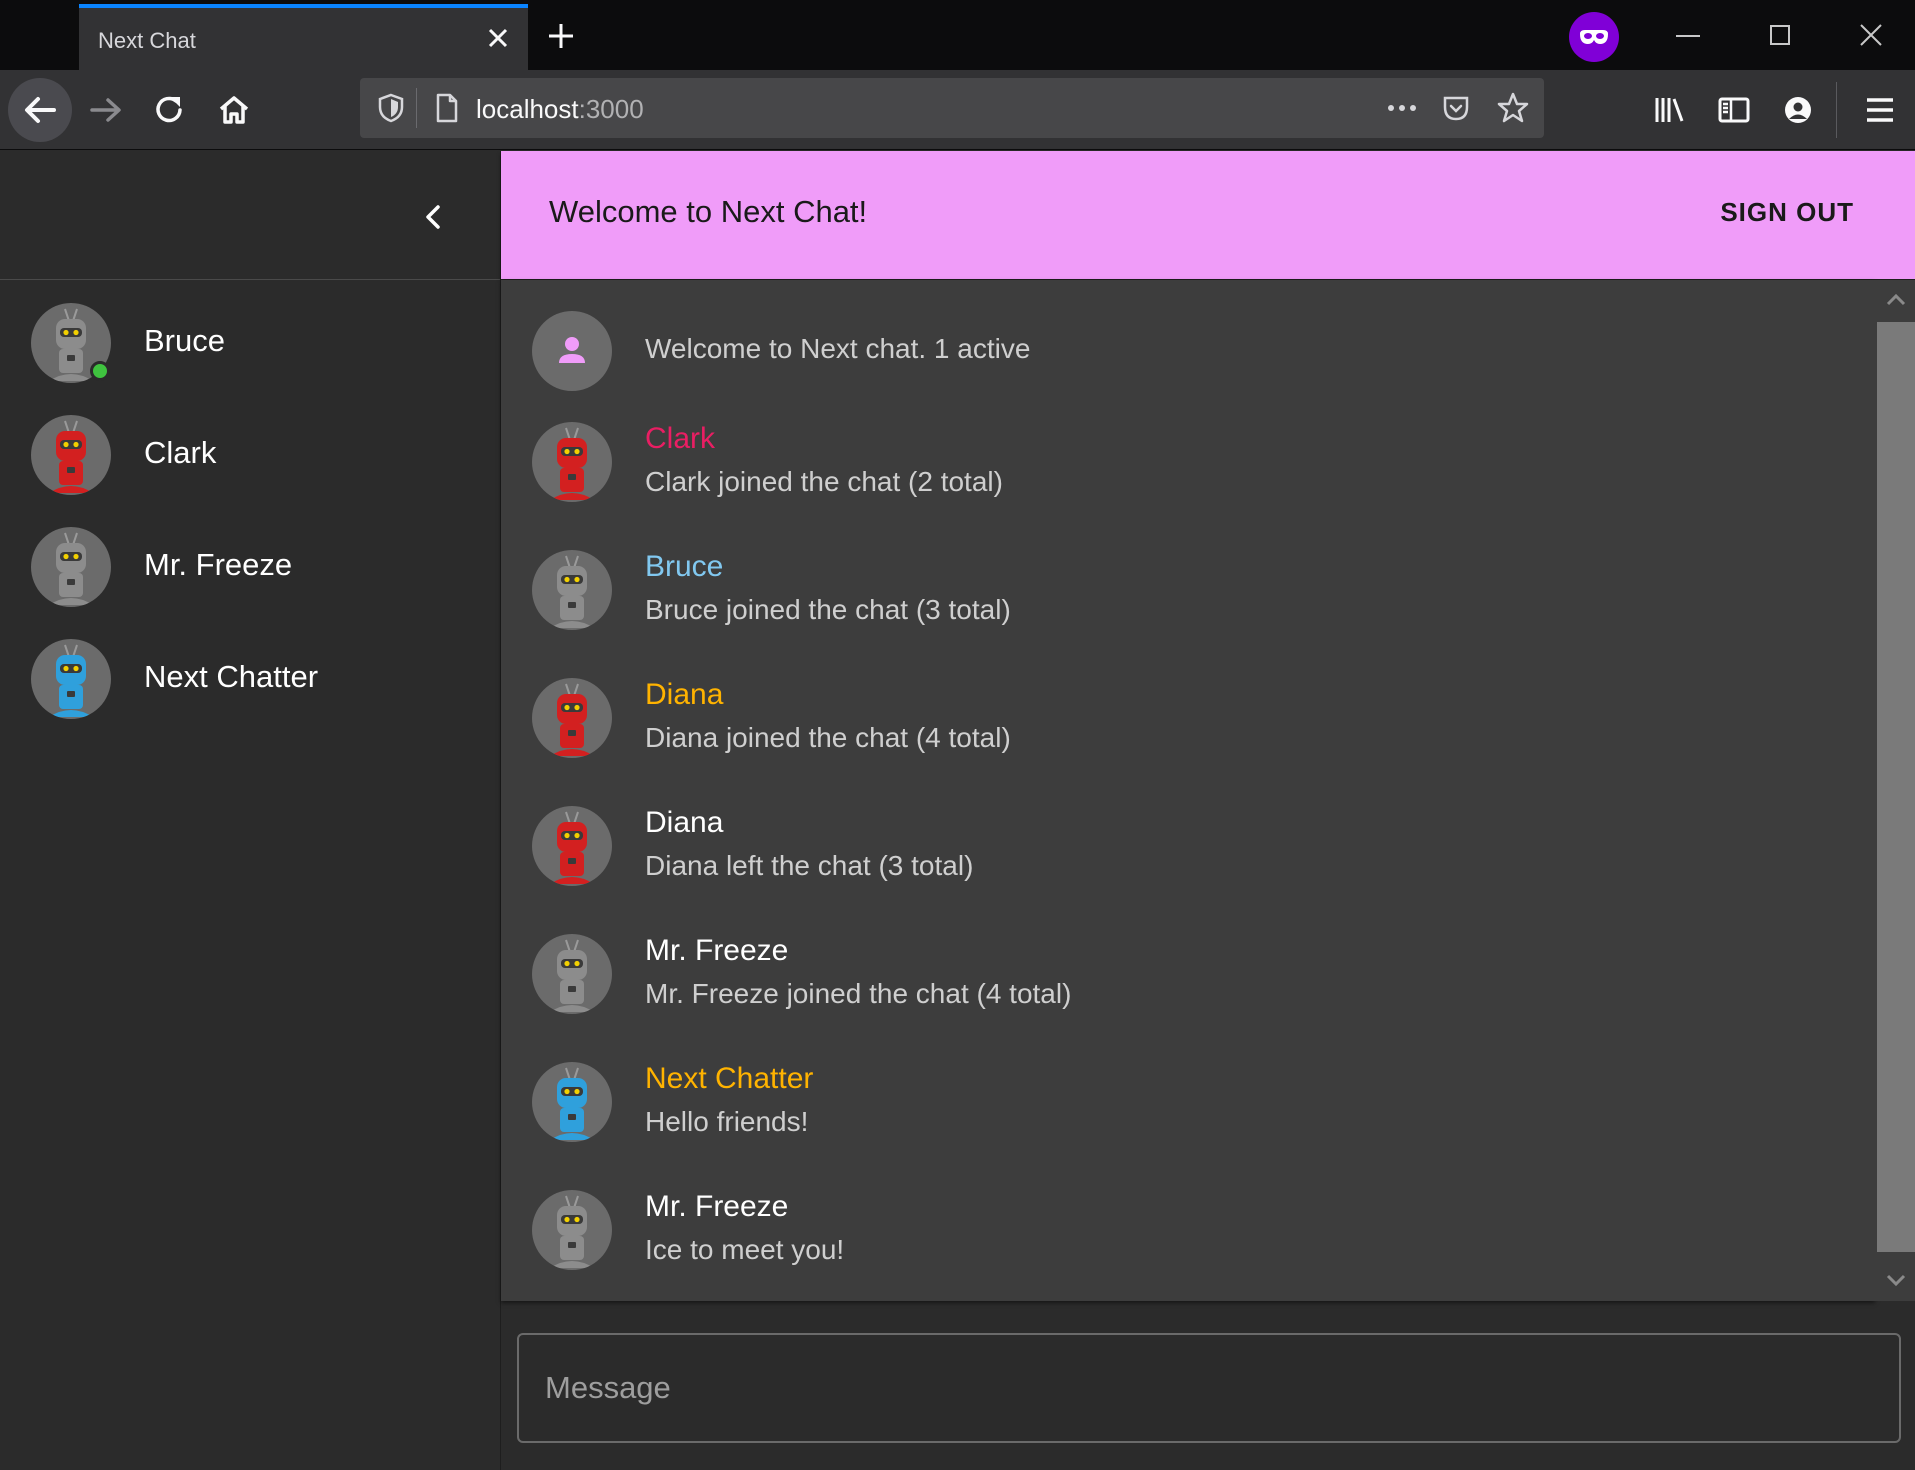 Image resolution: width=1915 pixels, height=1470 pixels. Describe the element at coordinates (708, 211) in the screenshot. I see `app-title: Welcome to Next Chat!` at that location.